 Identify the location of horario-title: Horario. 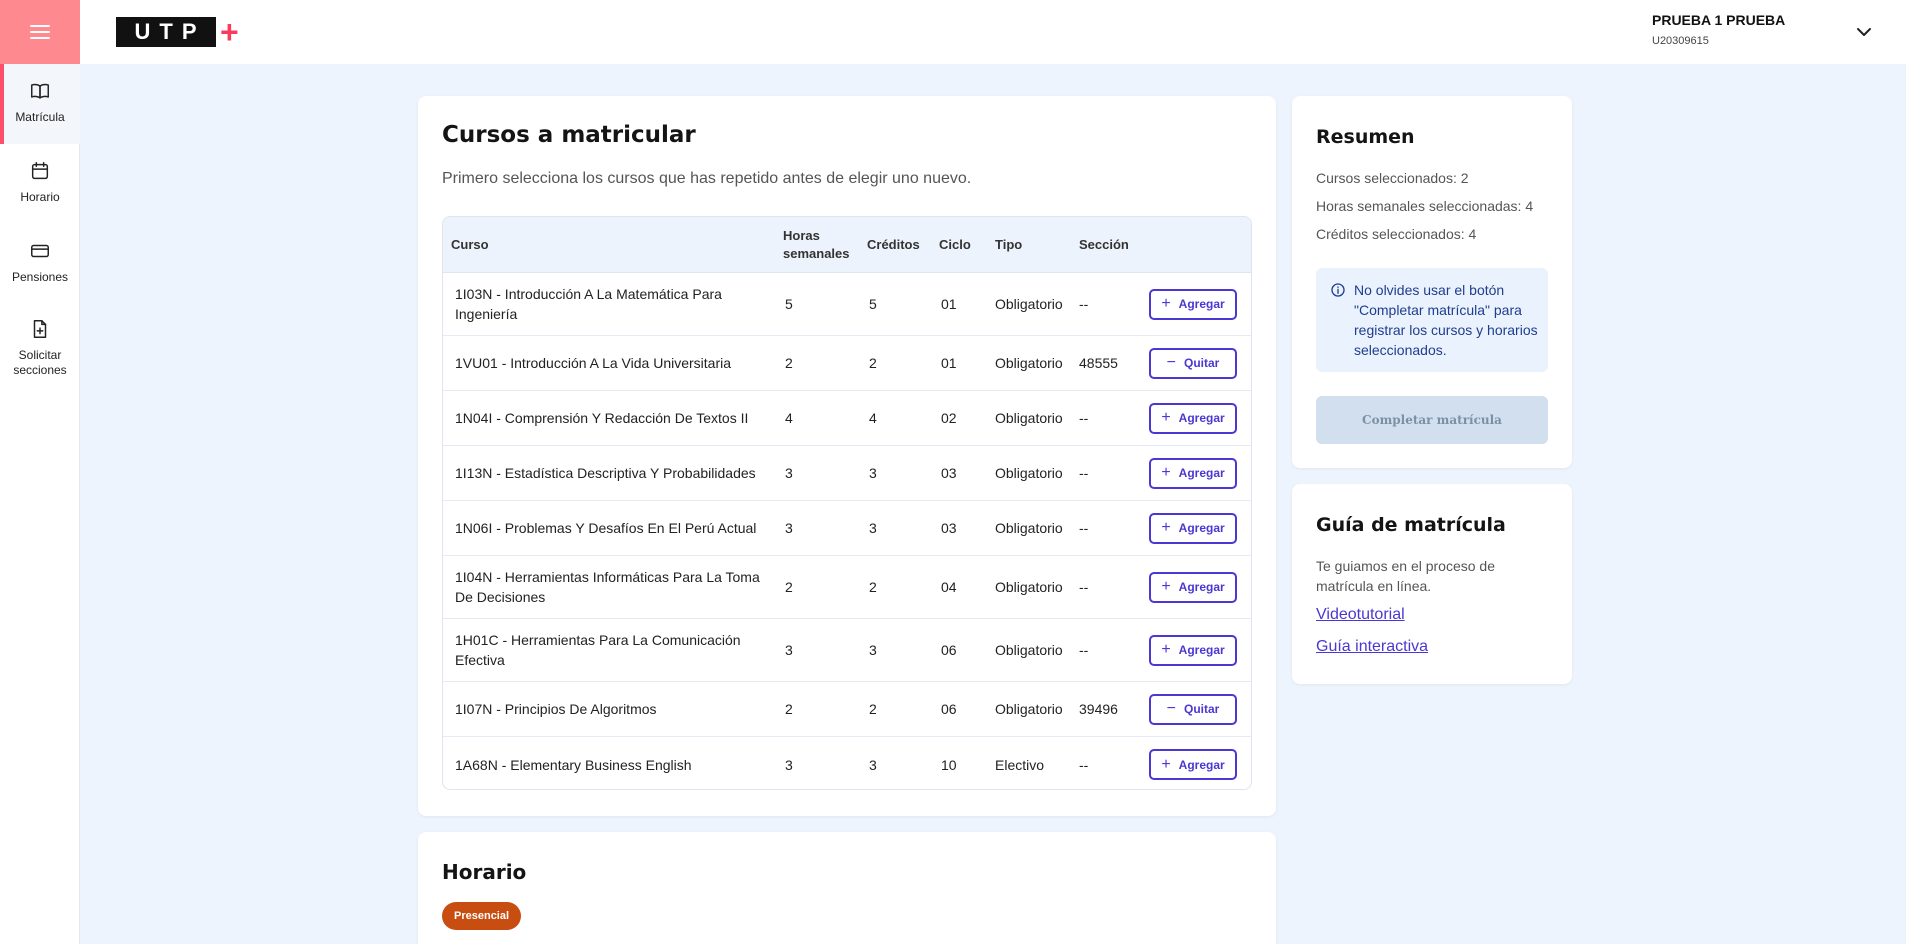
(484, 872).